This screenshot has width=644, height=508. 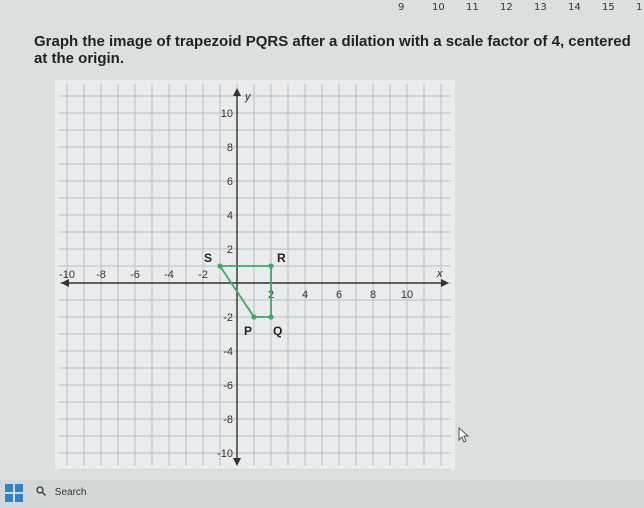 I want to click on mouse-pointer-icon, so click(x=464, y=435).